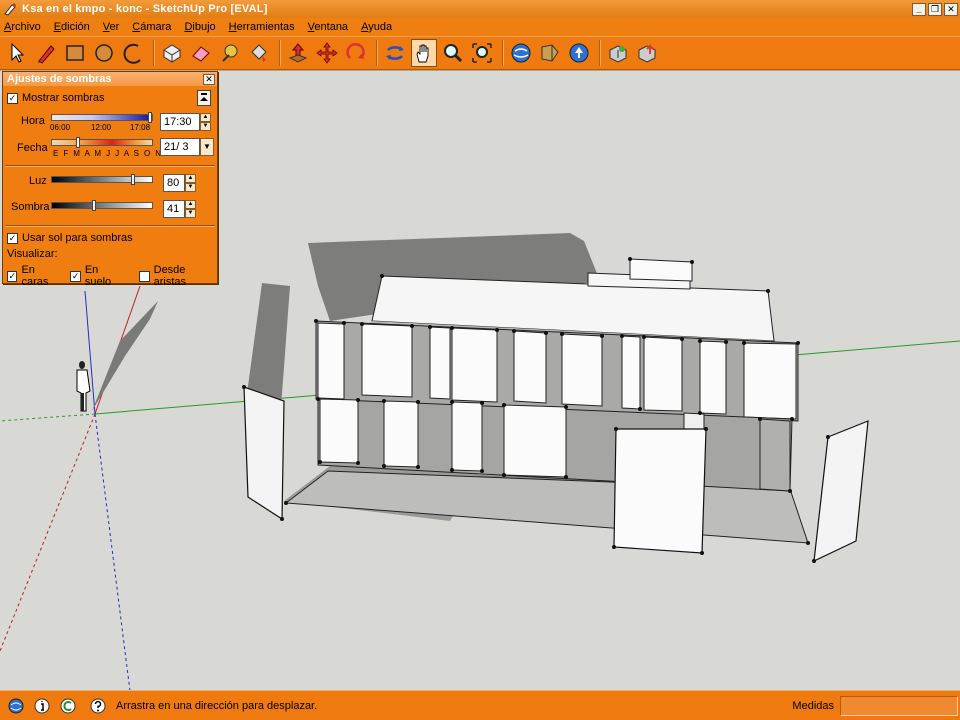 This screenshot has width=960, height=720. What do you see at coordinates (16, 706) in the screenshot?
I see `geo-location-icon` at bounding box center [16, 706].